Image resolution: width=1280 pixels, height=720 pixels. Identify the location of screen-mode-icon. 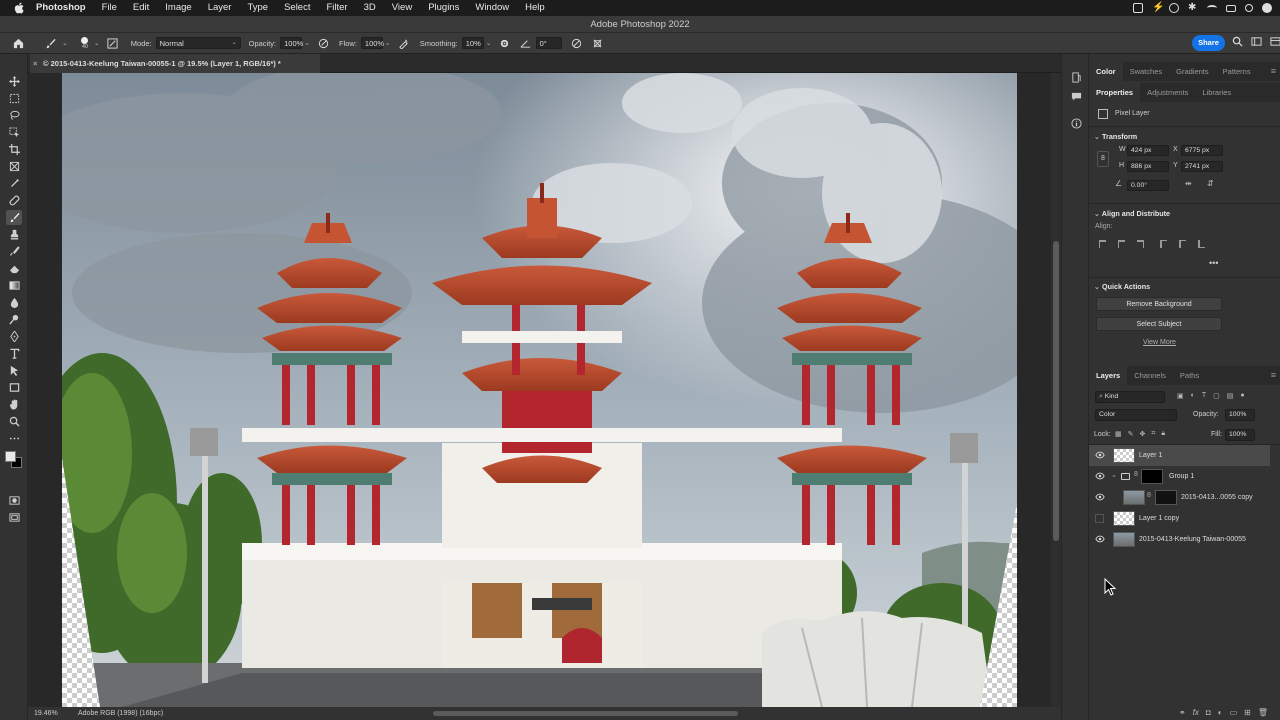
(14, 517).